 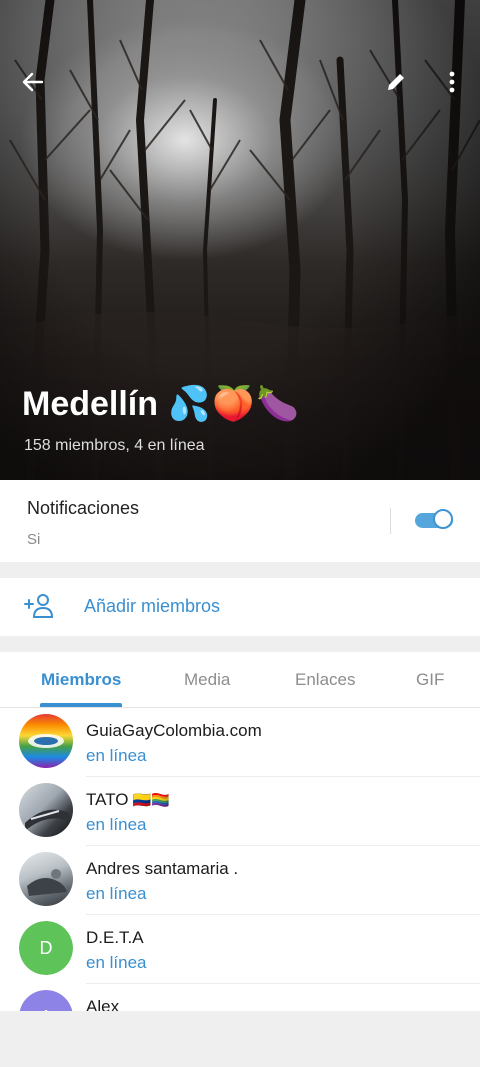 What do you see at coordinates (240, 521) in the screenshot?
I see `notifications-row: Notificaciones Si` at bounding box center [240, 521].